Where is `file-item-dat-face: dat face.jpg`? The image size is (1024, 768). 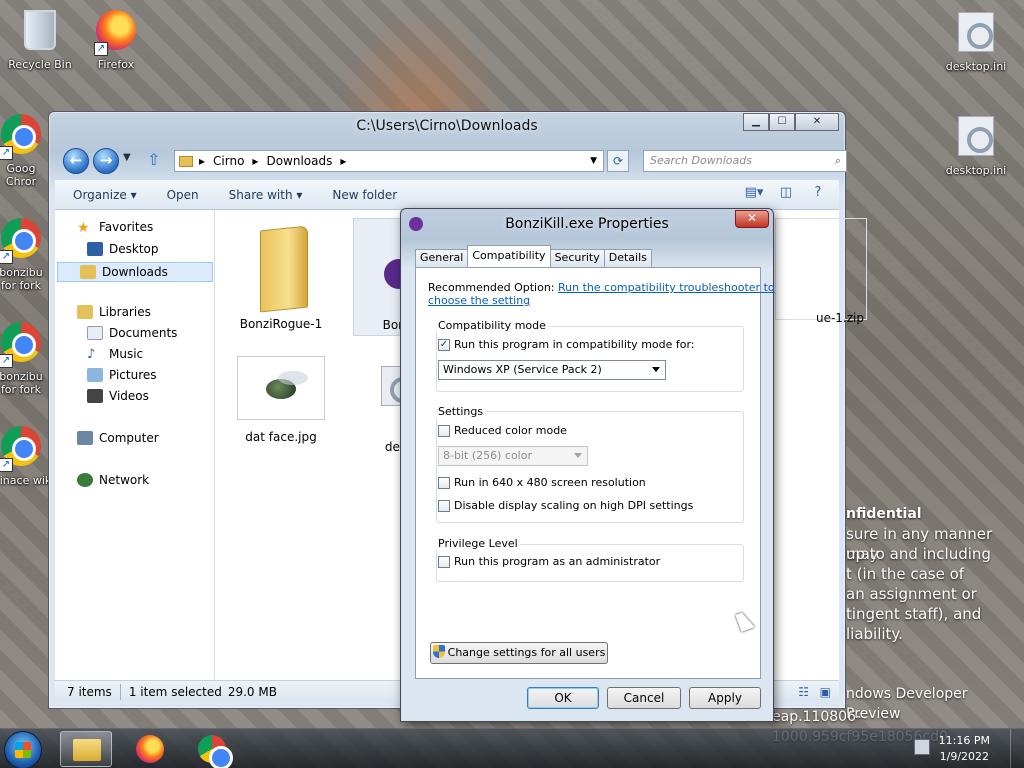 file-item-dat-face: dat face.jpg is located at coordinates (281, 400).